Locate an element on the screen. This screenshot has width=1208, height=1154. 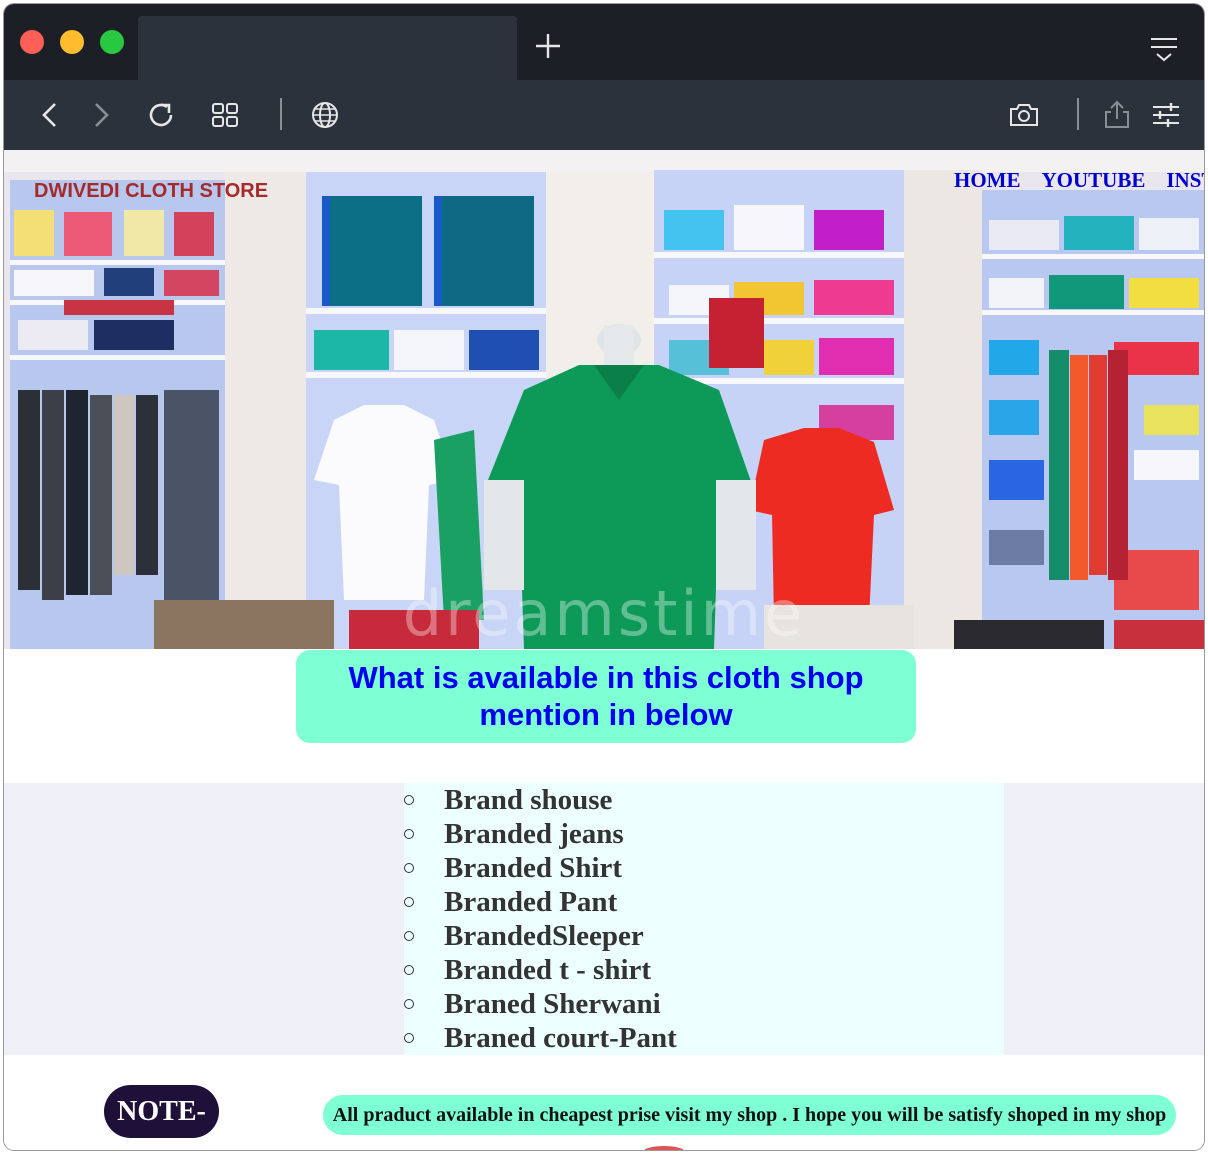
product-name: Braned court-Pant is located at coordinates (560, 1038).